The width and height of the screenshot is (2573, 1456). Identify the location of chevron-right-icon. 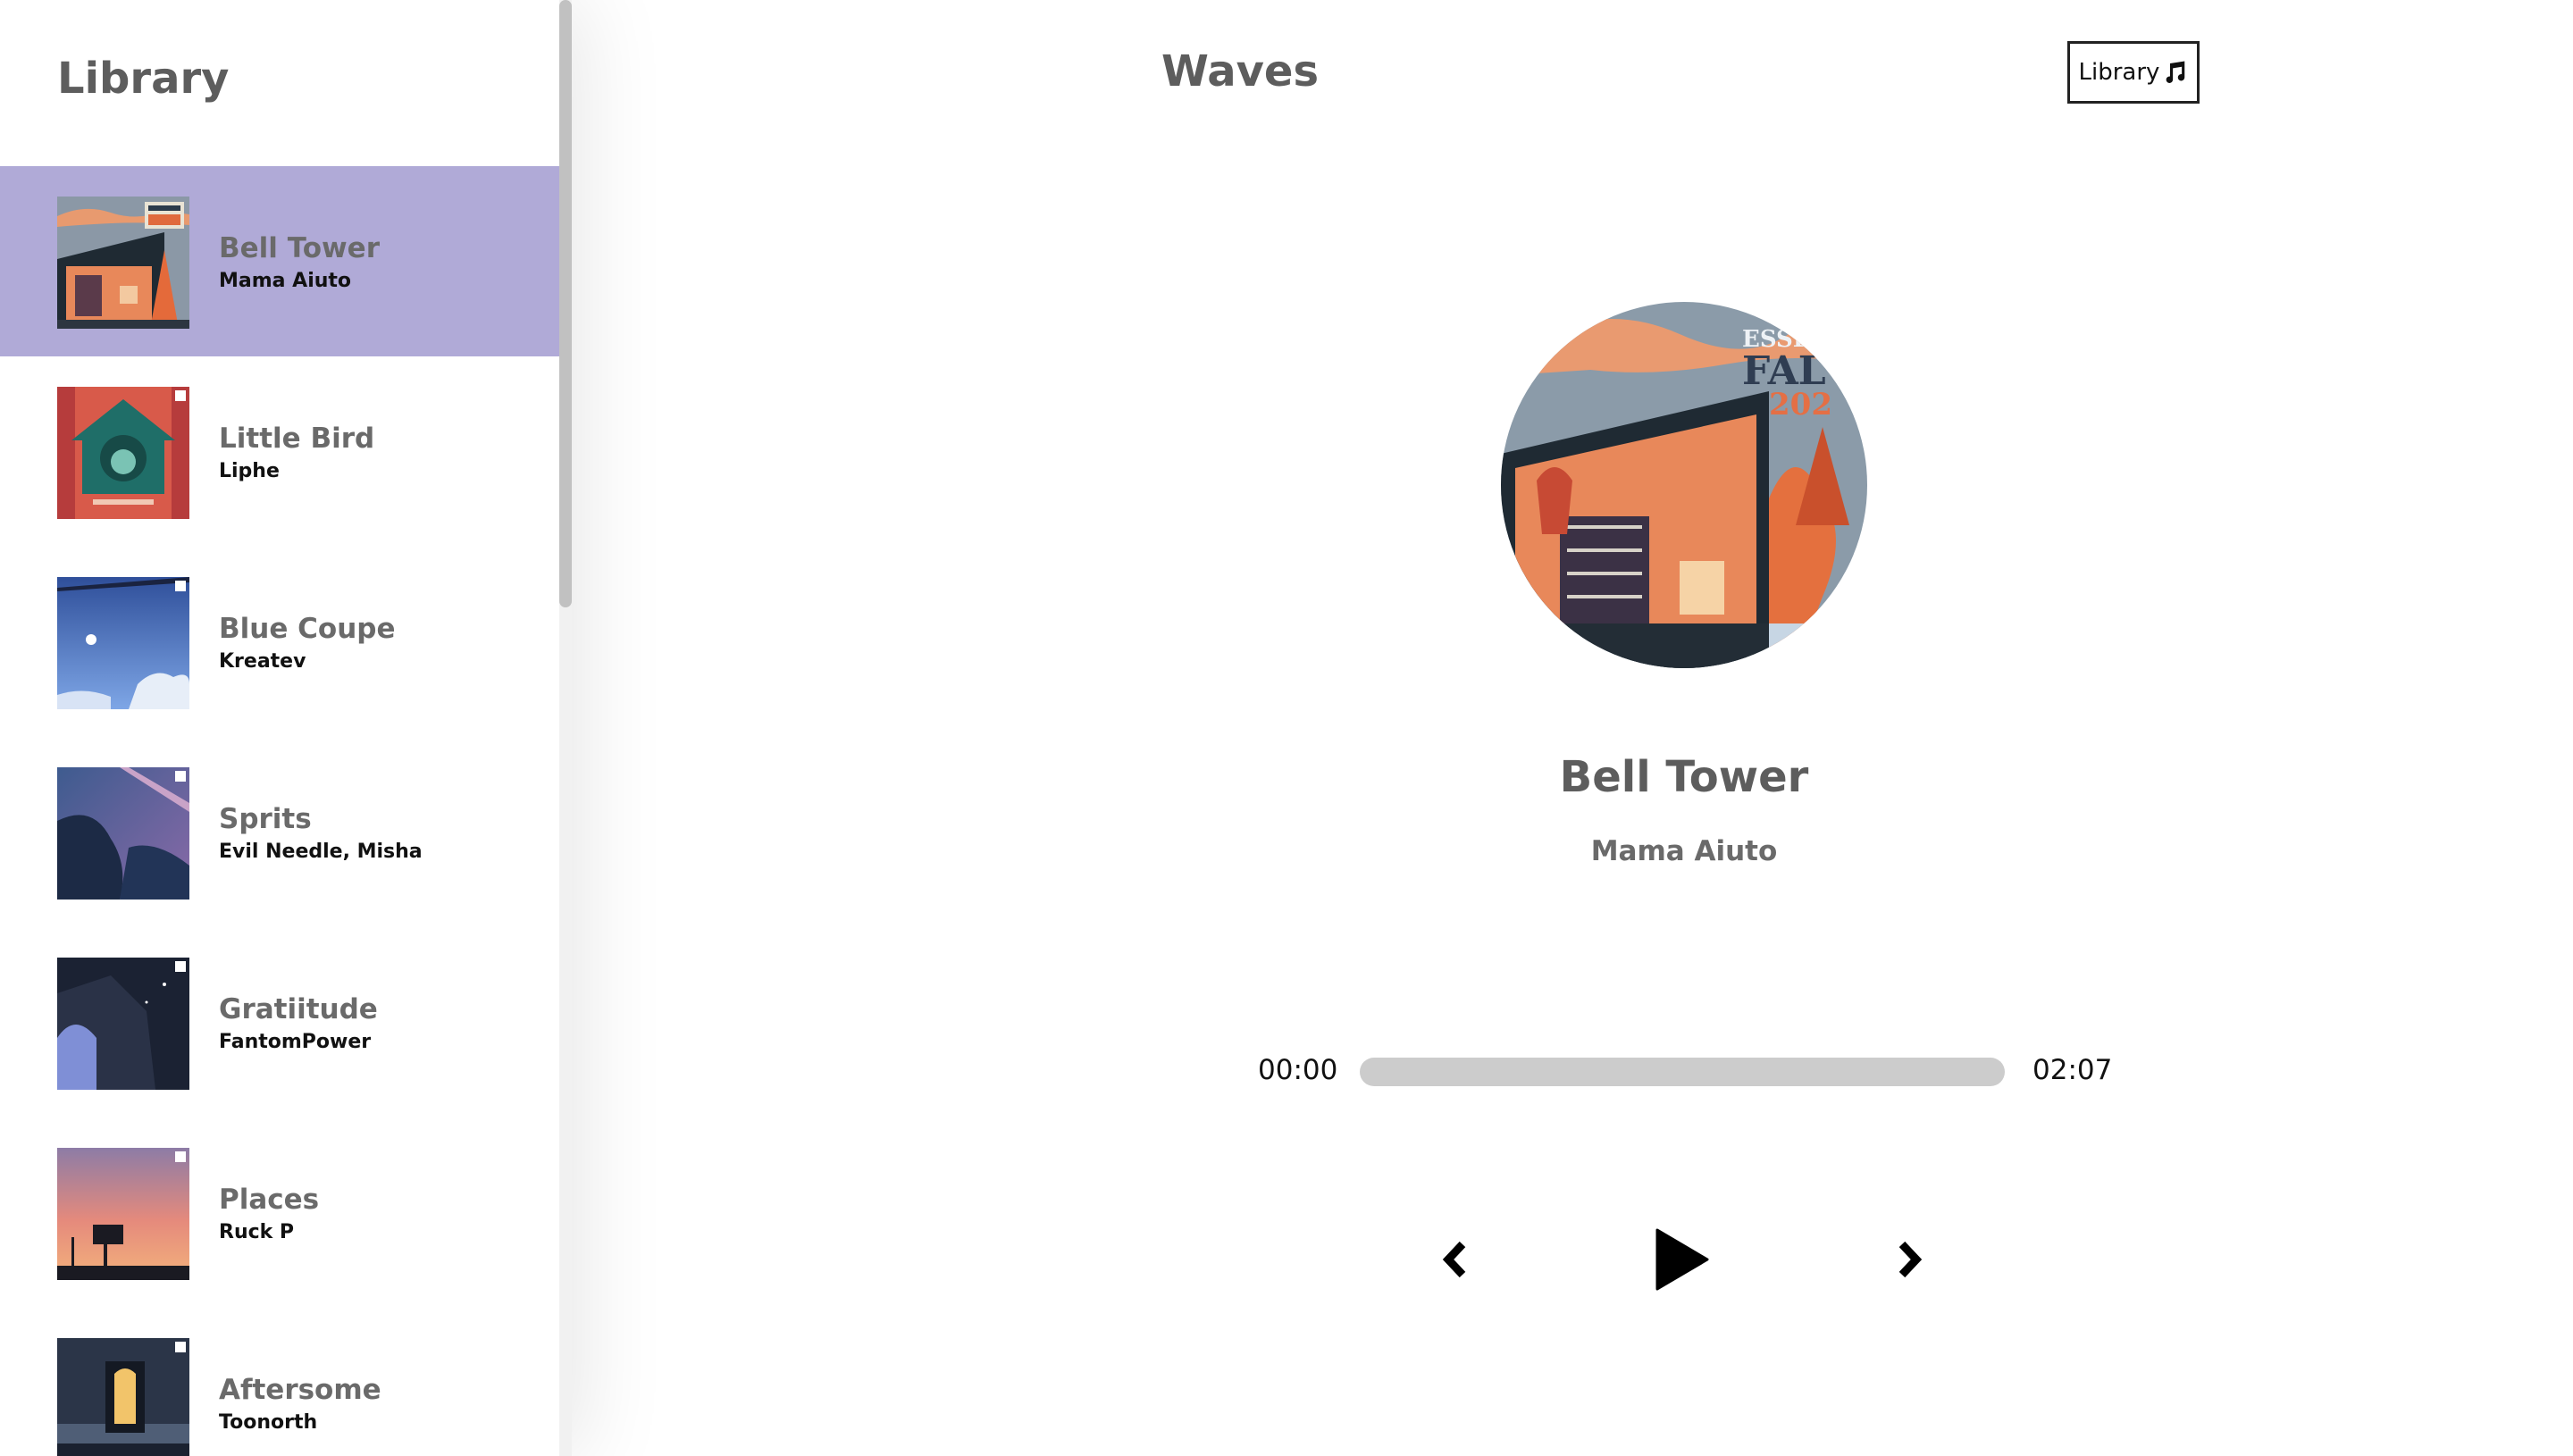
(1910, 1259).